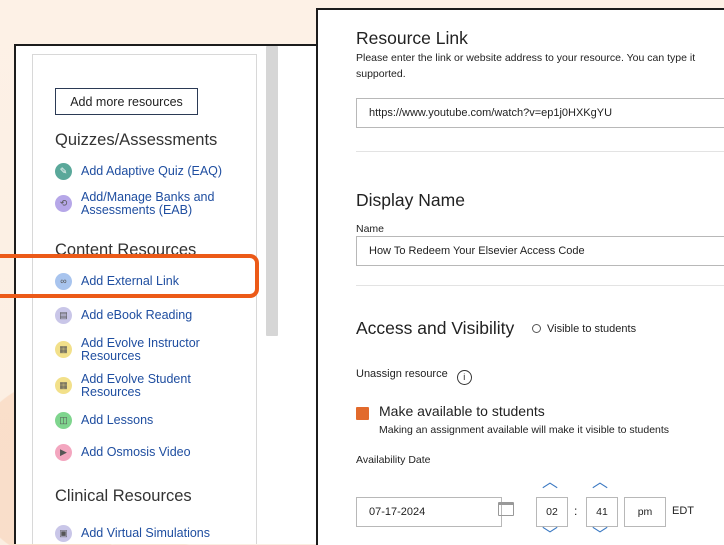 This screenshot has height=545, width=724. Describe the element at coordinates (272, 191) in the screenshot. I see `sidebar-scrollbar` at that location.